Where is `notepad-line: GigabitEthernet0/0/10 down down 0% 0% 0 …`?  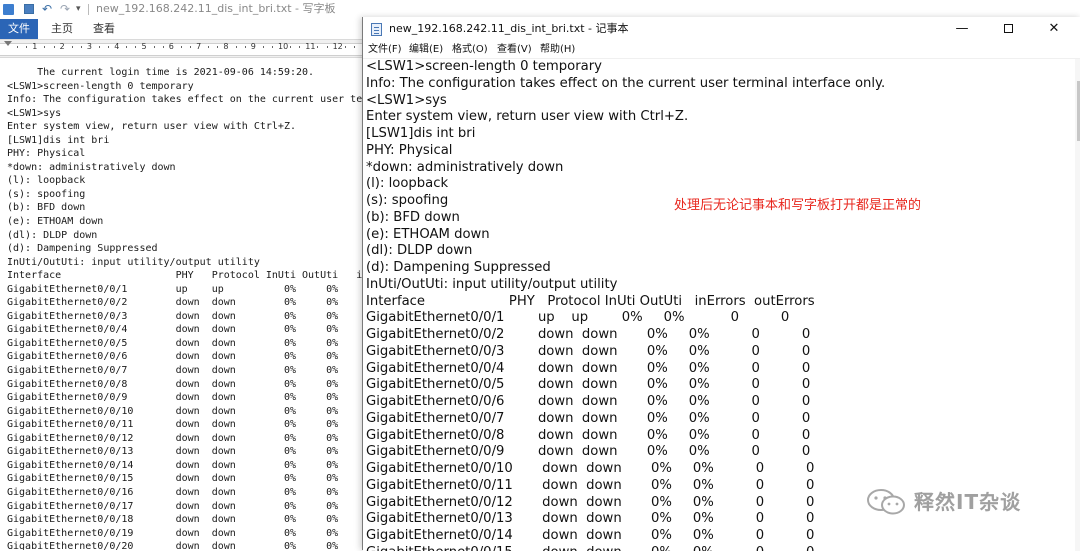 notepad-line: GigabitEthernet0/0/10 down down 0% 0% 0 … is located at coordinates (590, 468).